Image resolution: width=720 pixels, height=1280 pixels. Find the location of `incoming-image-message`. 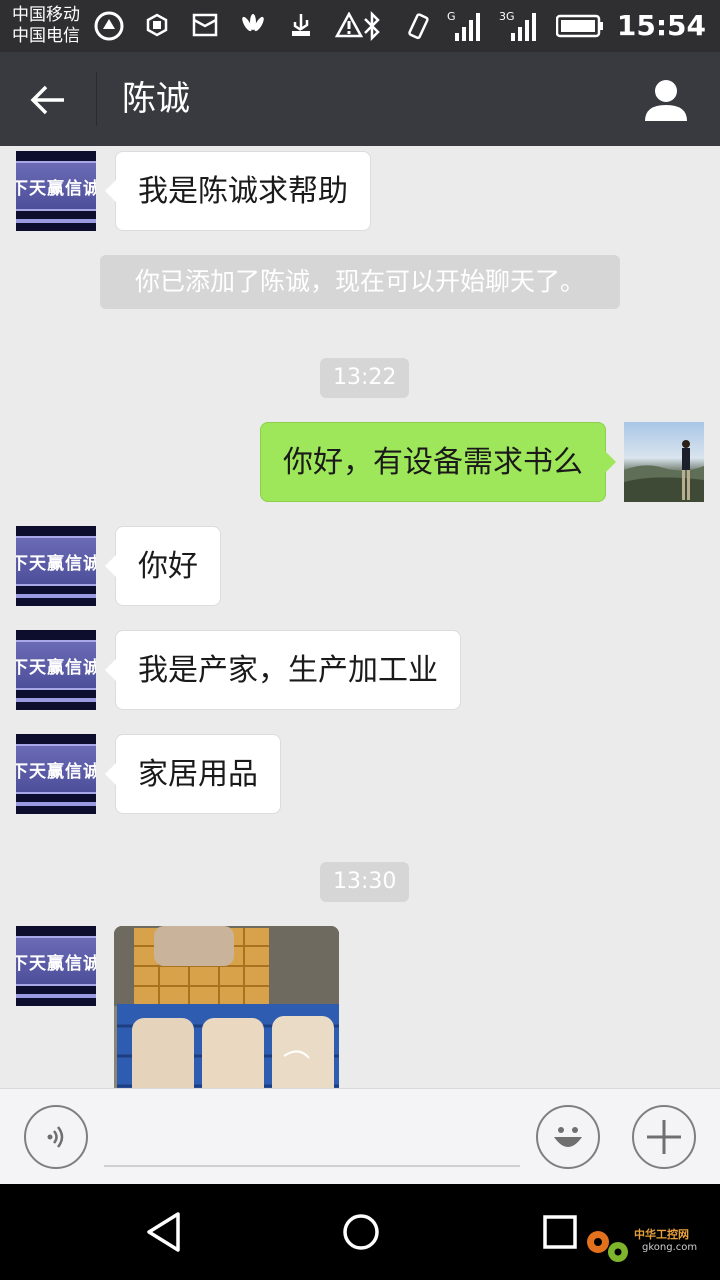

incoming-image-message is located at coordinates (226, 1007).